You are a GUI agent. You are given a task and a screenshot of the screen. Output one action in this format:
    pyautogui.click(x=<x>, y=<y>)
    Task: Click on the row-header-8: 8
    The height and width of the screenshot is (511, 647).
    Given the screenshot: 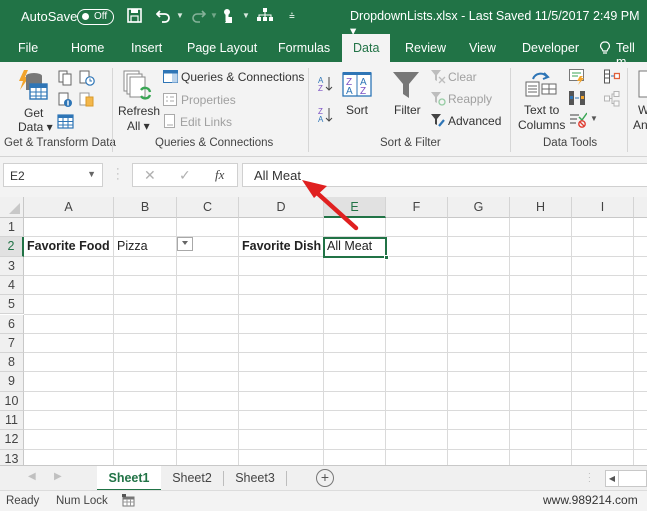 What is the action you would take?
    pyautogui.click(x=12, y=363)
    